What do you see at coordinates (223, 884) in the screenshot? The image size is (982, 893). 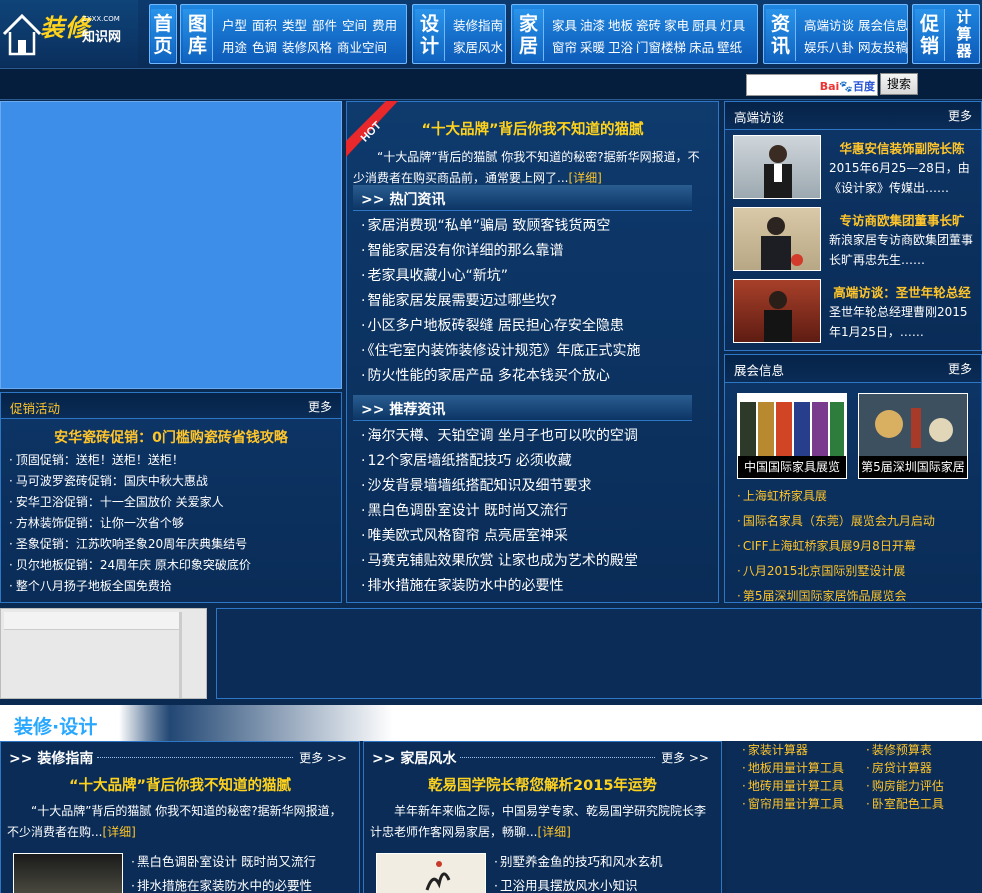 I see `guide-list-item: 排水措施在家装防水中的必要性` at bounding box center [223, 884].